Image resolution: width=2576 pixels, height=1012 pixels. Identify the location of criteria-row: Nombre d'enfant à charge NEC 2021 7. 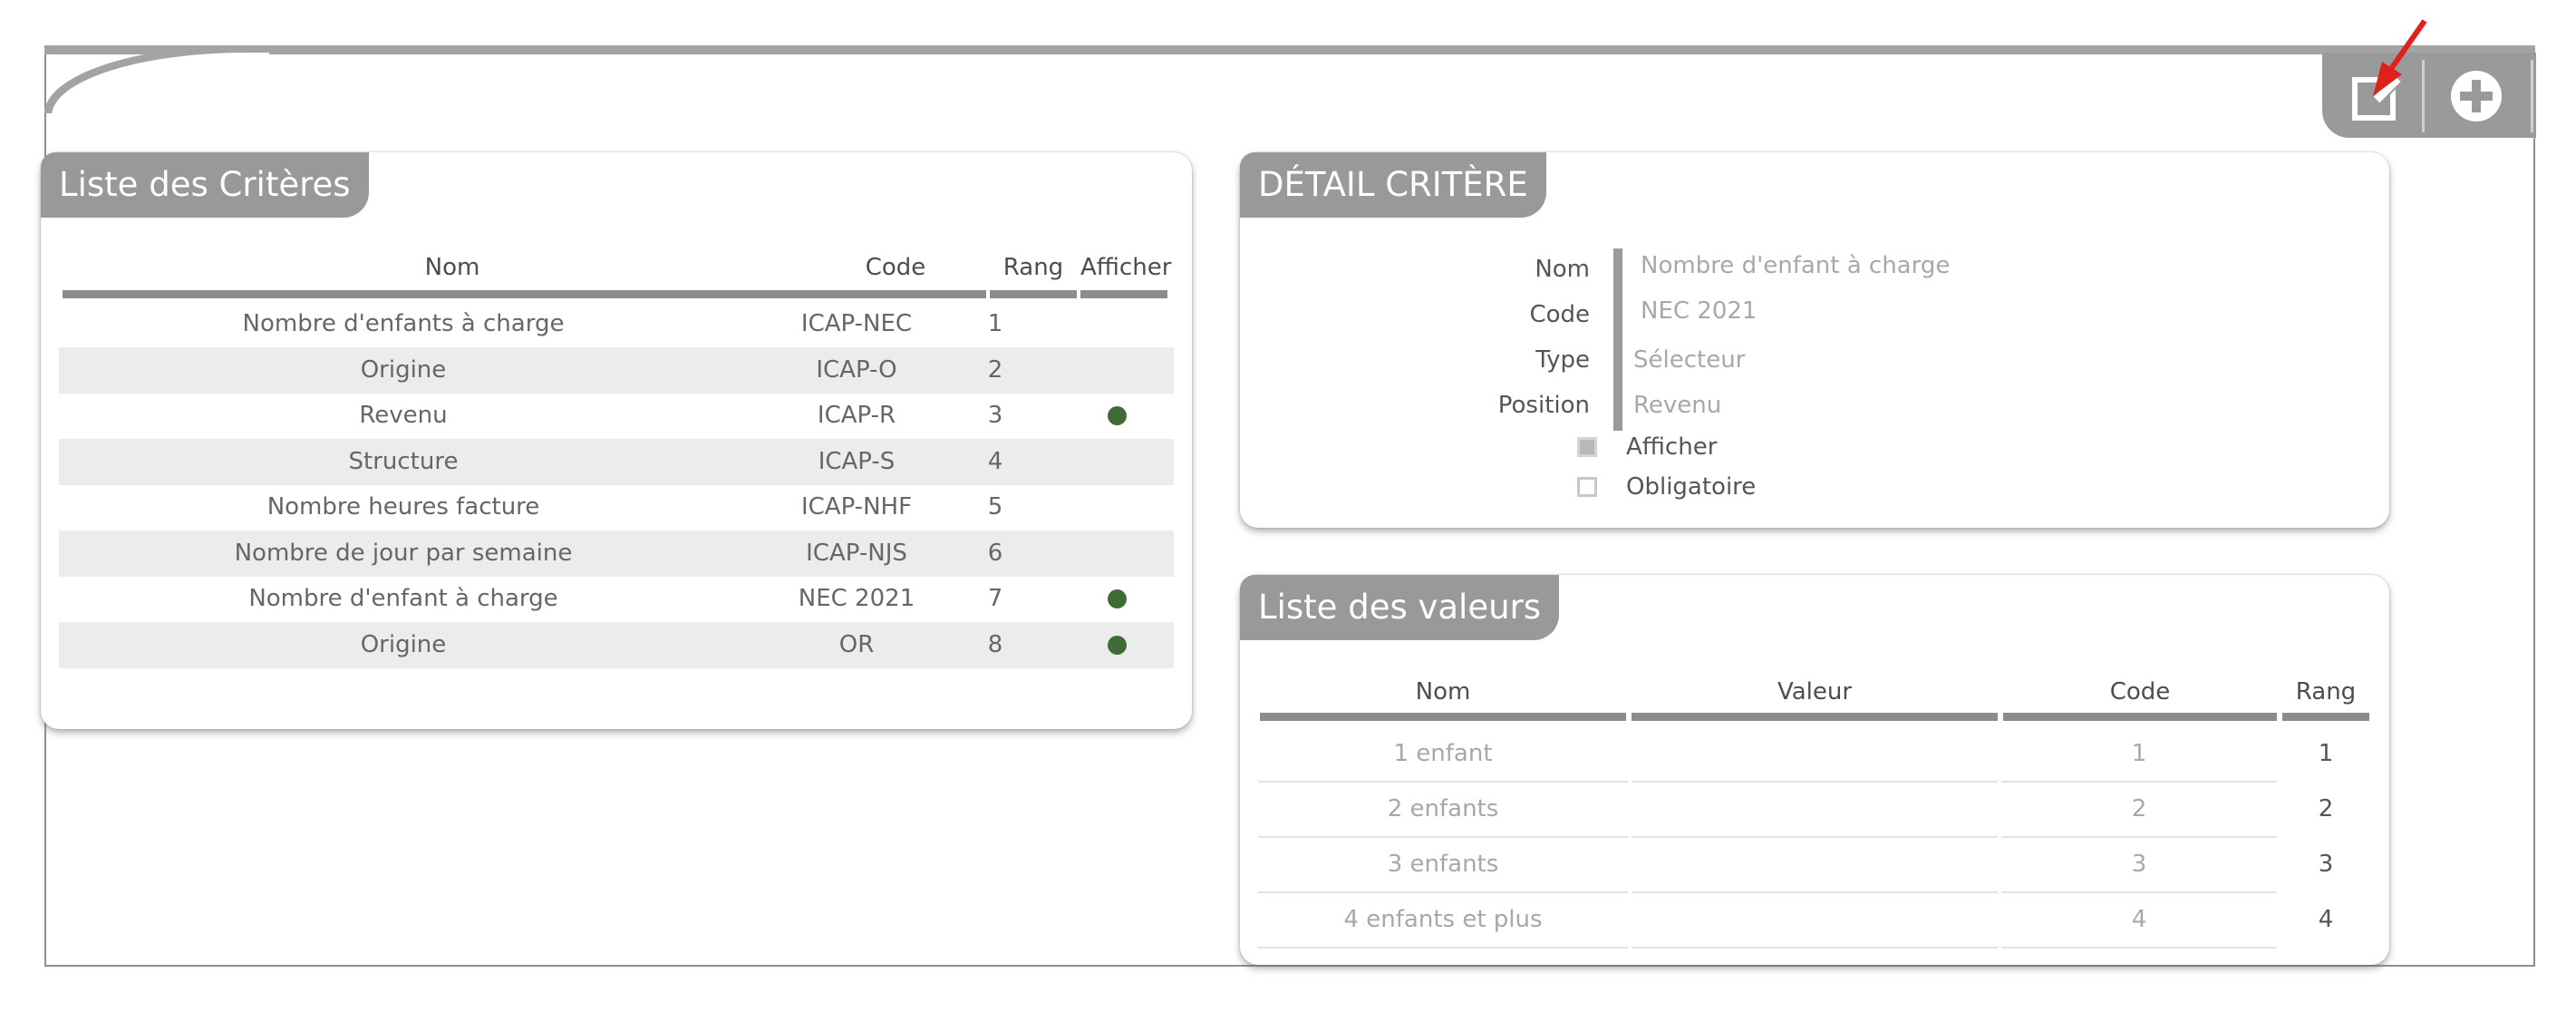
(616, 599).